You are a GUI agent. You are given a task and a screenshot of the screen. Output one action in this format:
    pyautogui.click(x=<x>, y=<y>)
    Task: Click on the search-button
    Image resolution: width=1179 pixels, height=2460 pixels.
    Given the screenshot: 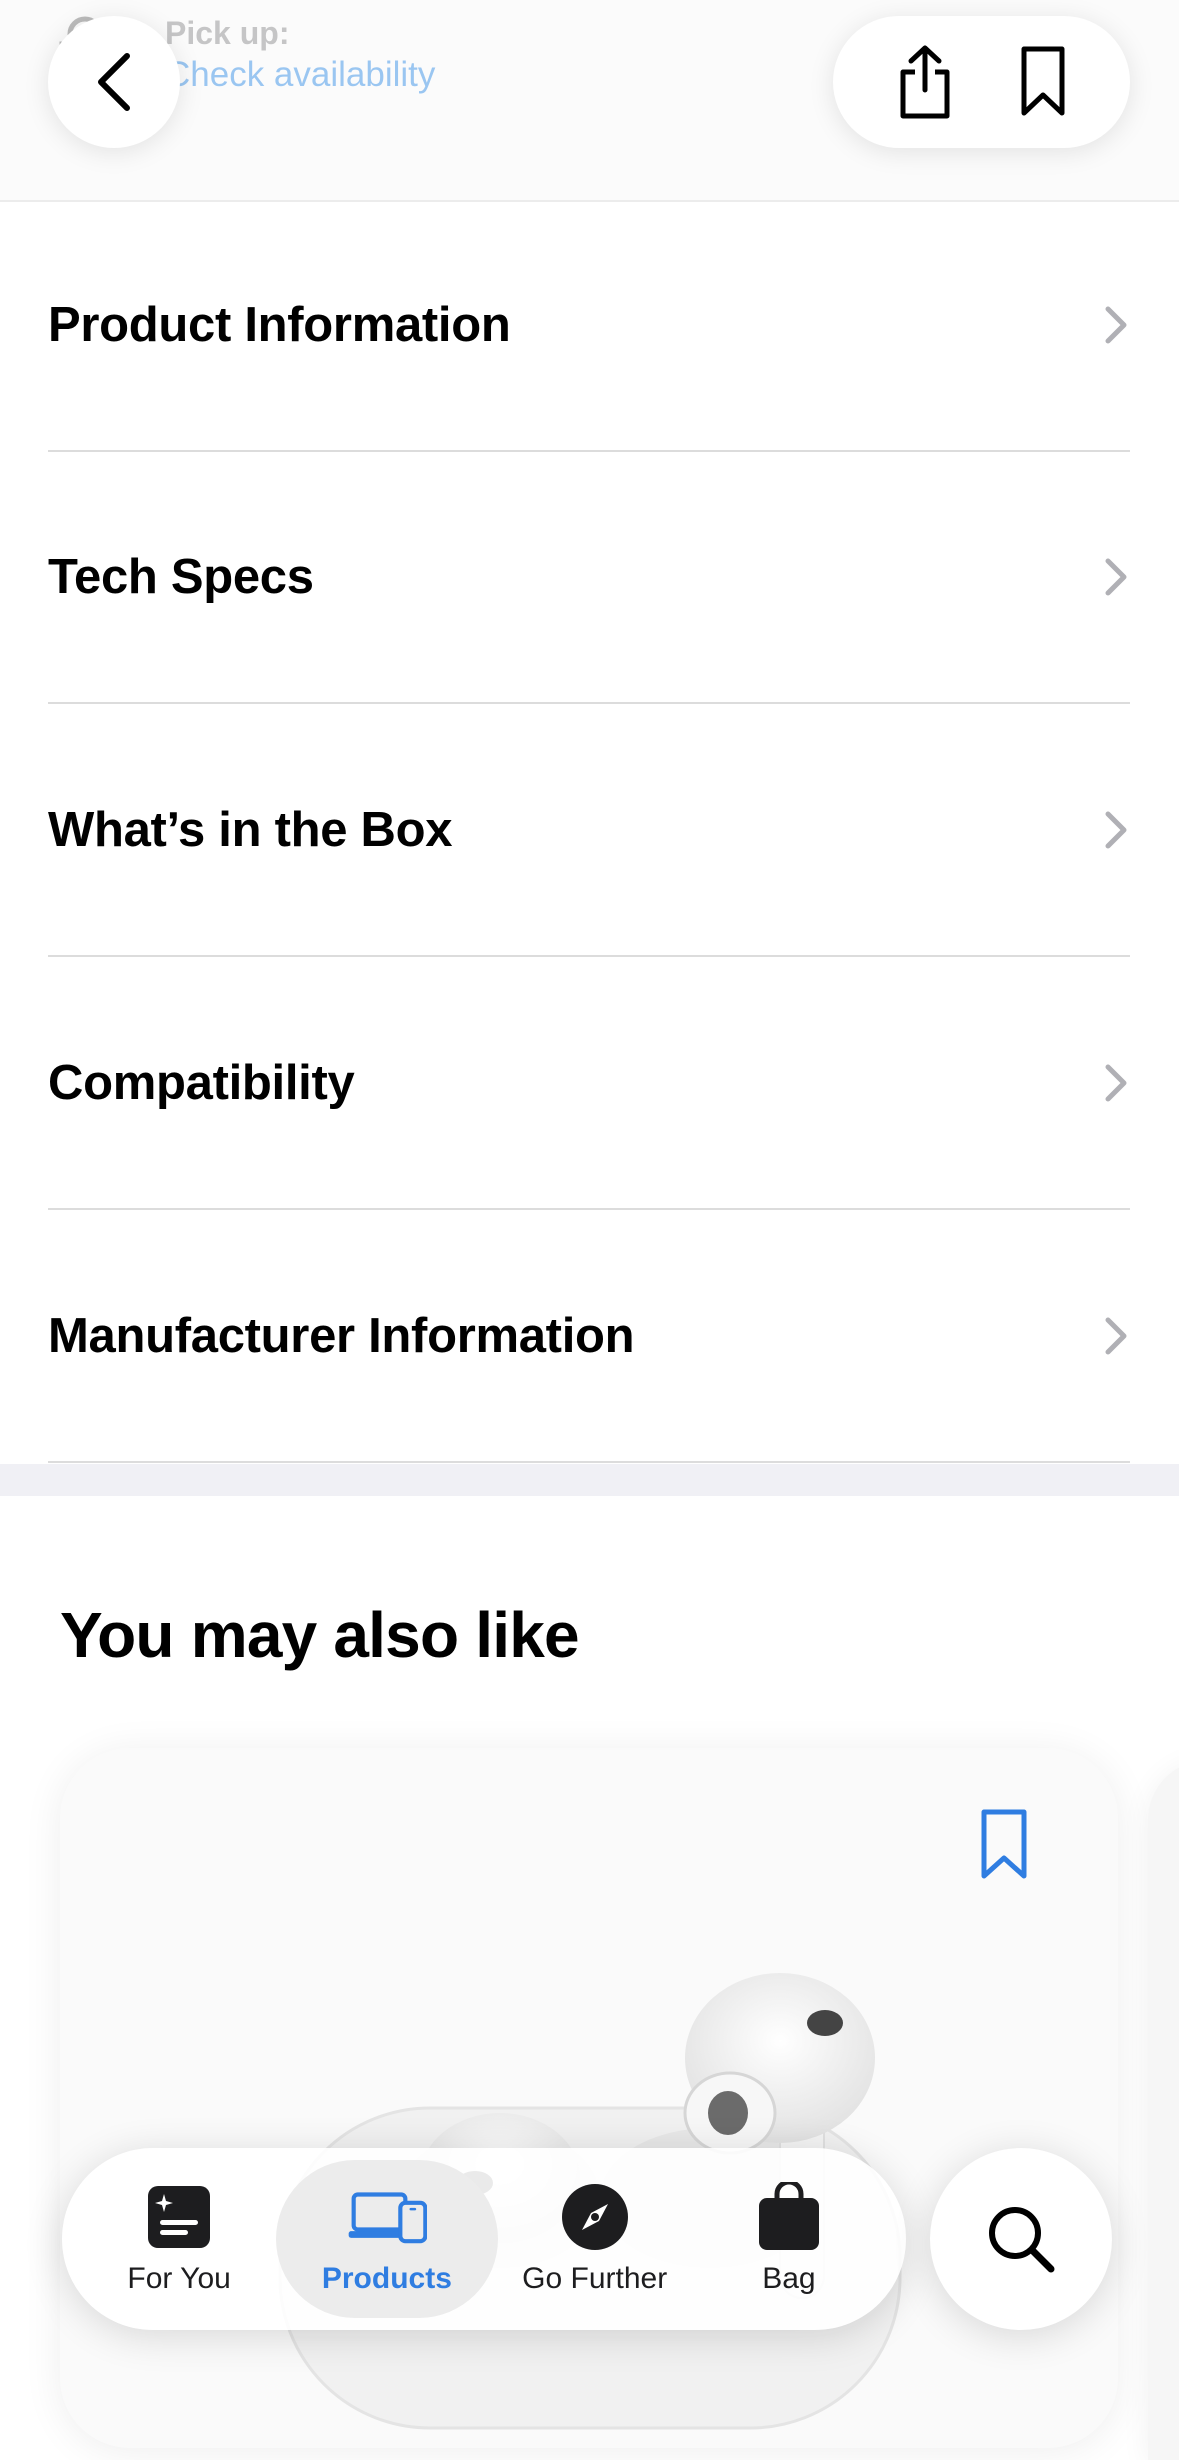 What is the action you would take?
    pyautogui.click(x=1021, y=2239)
    